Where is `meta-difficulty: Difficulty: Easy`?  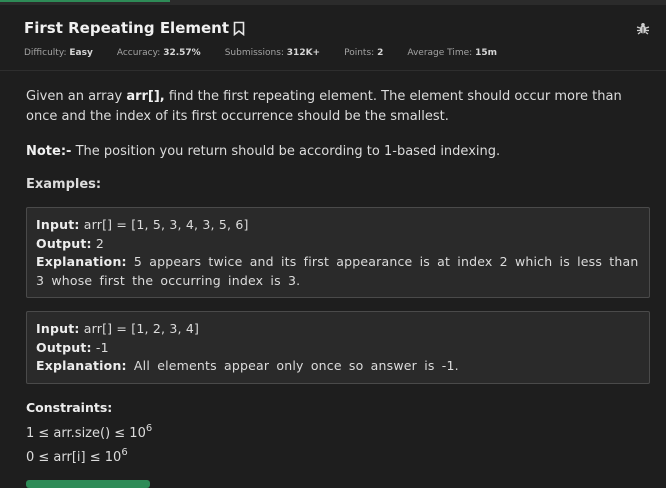 meta-difficulty: Difficulty: Easy is located at coordinates (58, 53).